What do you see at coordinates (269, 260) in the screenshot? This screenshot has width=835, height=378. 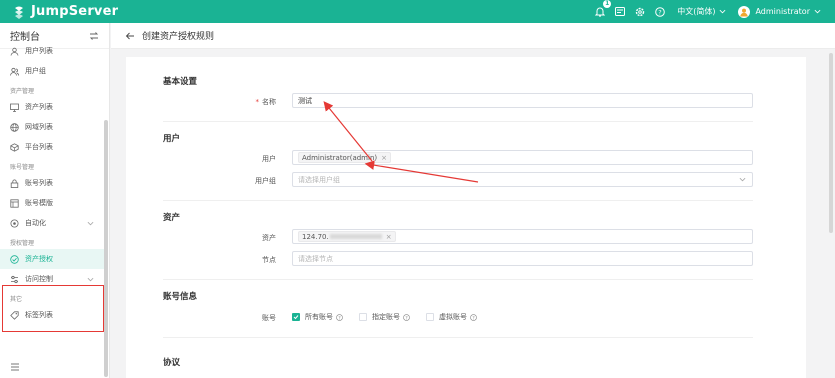 I see `node-label: 节点` at bounding box center [269, 260].